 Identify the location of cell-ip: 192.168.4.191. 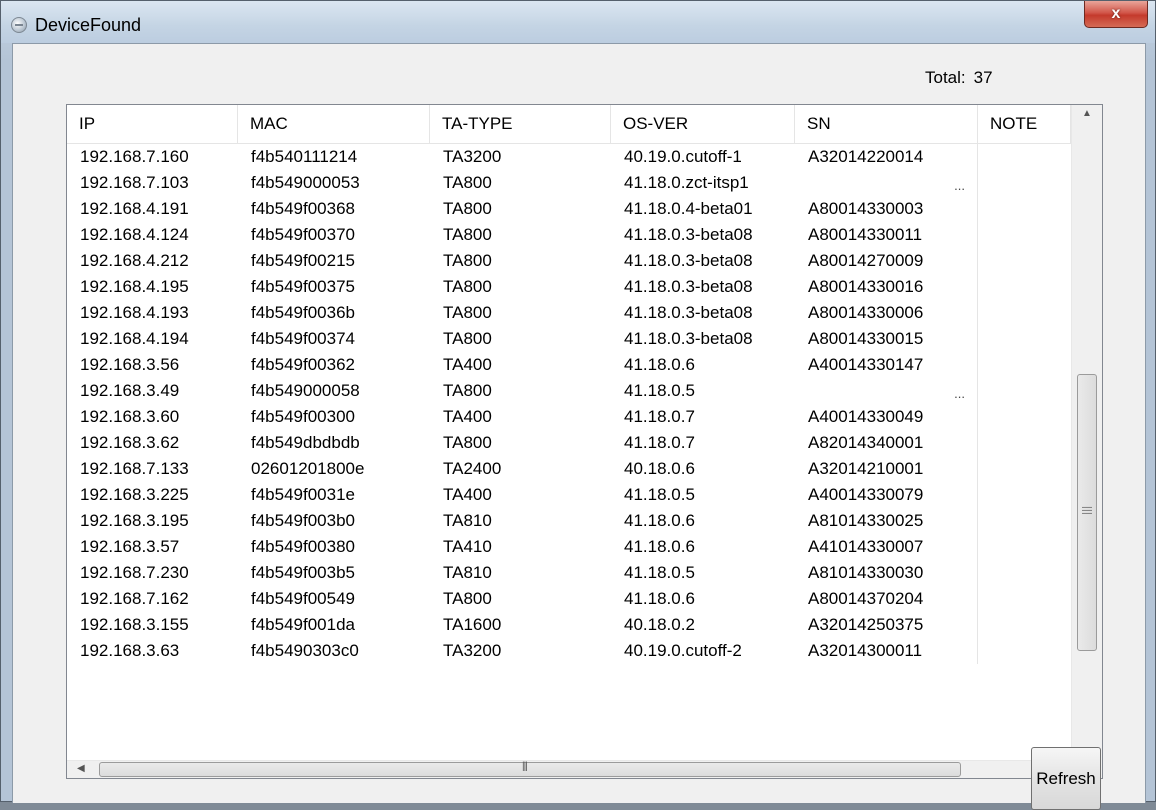
(152, 209).